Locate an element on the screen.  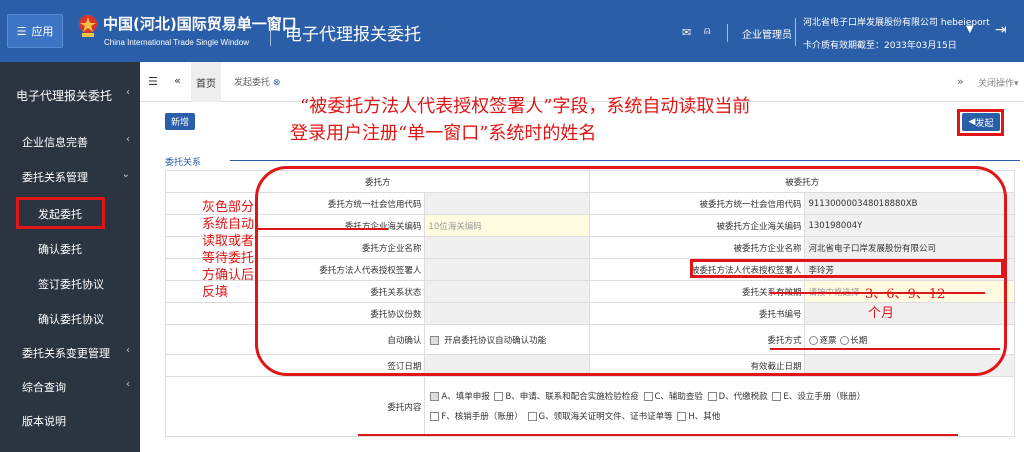
mode-radio-per-ticket is located at coordinates (814, 340).